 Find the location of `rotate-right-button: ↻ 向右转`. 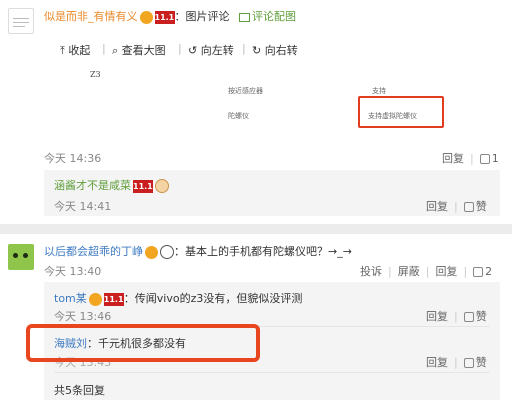

rotate-right-button: ↻ 向右转 is located at coordinates (275, 50).